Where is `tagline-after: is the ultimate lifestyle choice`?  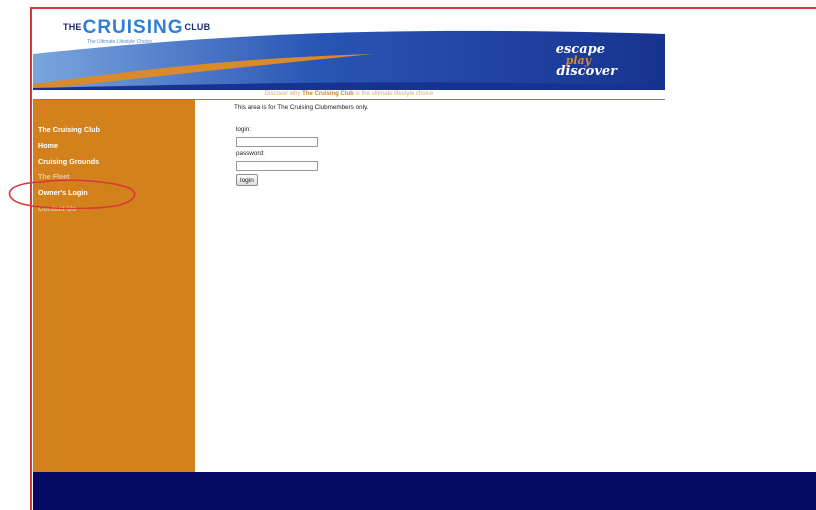 tagline-after: is the ultimate lifestyle choice is located at coordinates (394, 94).